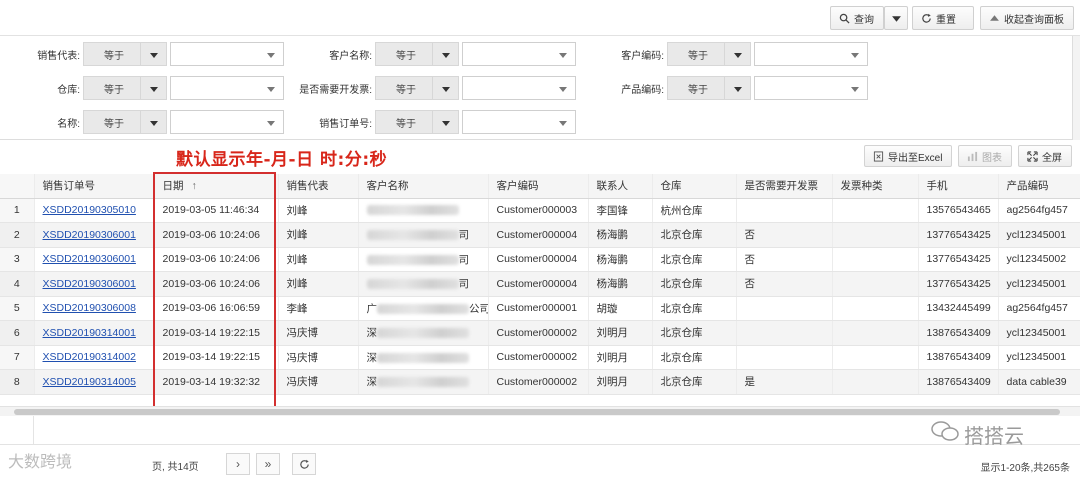 The height and width of the screenshot is (480, 1080). What do you see at coordinates (943, 18) in the screenshot?
I see `reset-button: 重置` at bounding box center [943, 18].